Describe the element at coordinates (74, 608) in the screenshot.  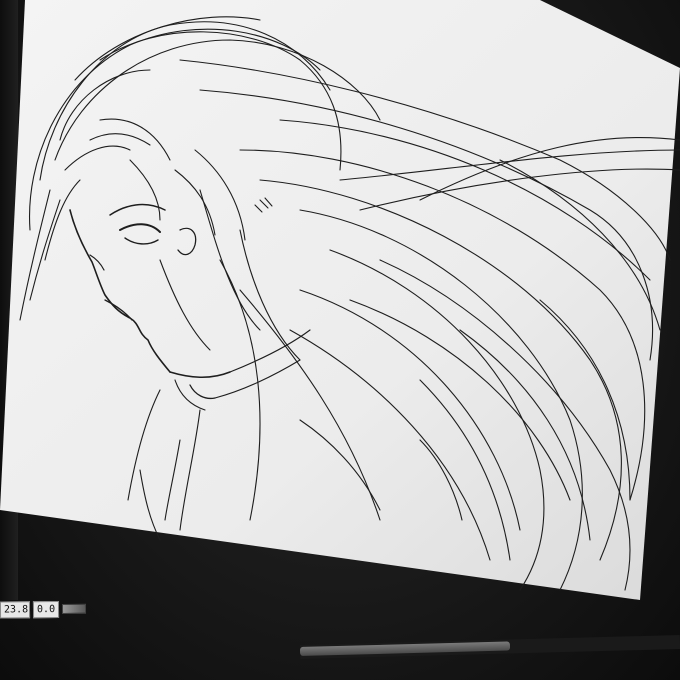
I see `zoom-slider` at that location.